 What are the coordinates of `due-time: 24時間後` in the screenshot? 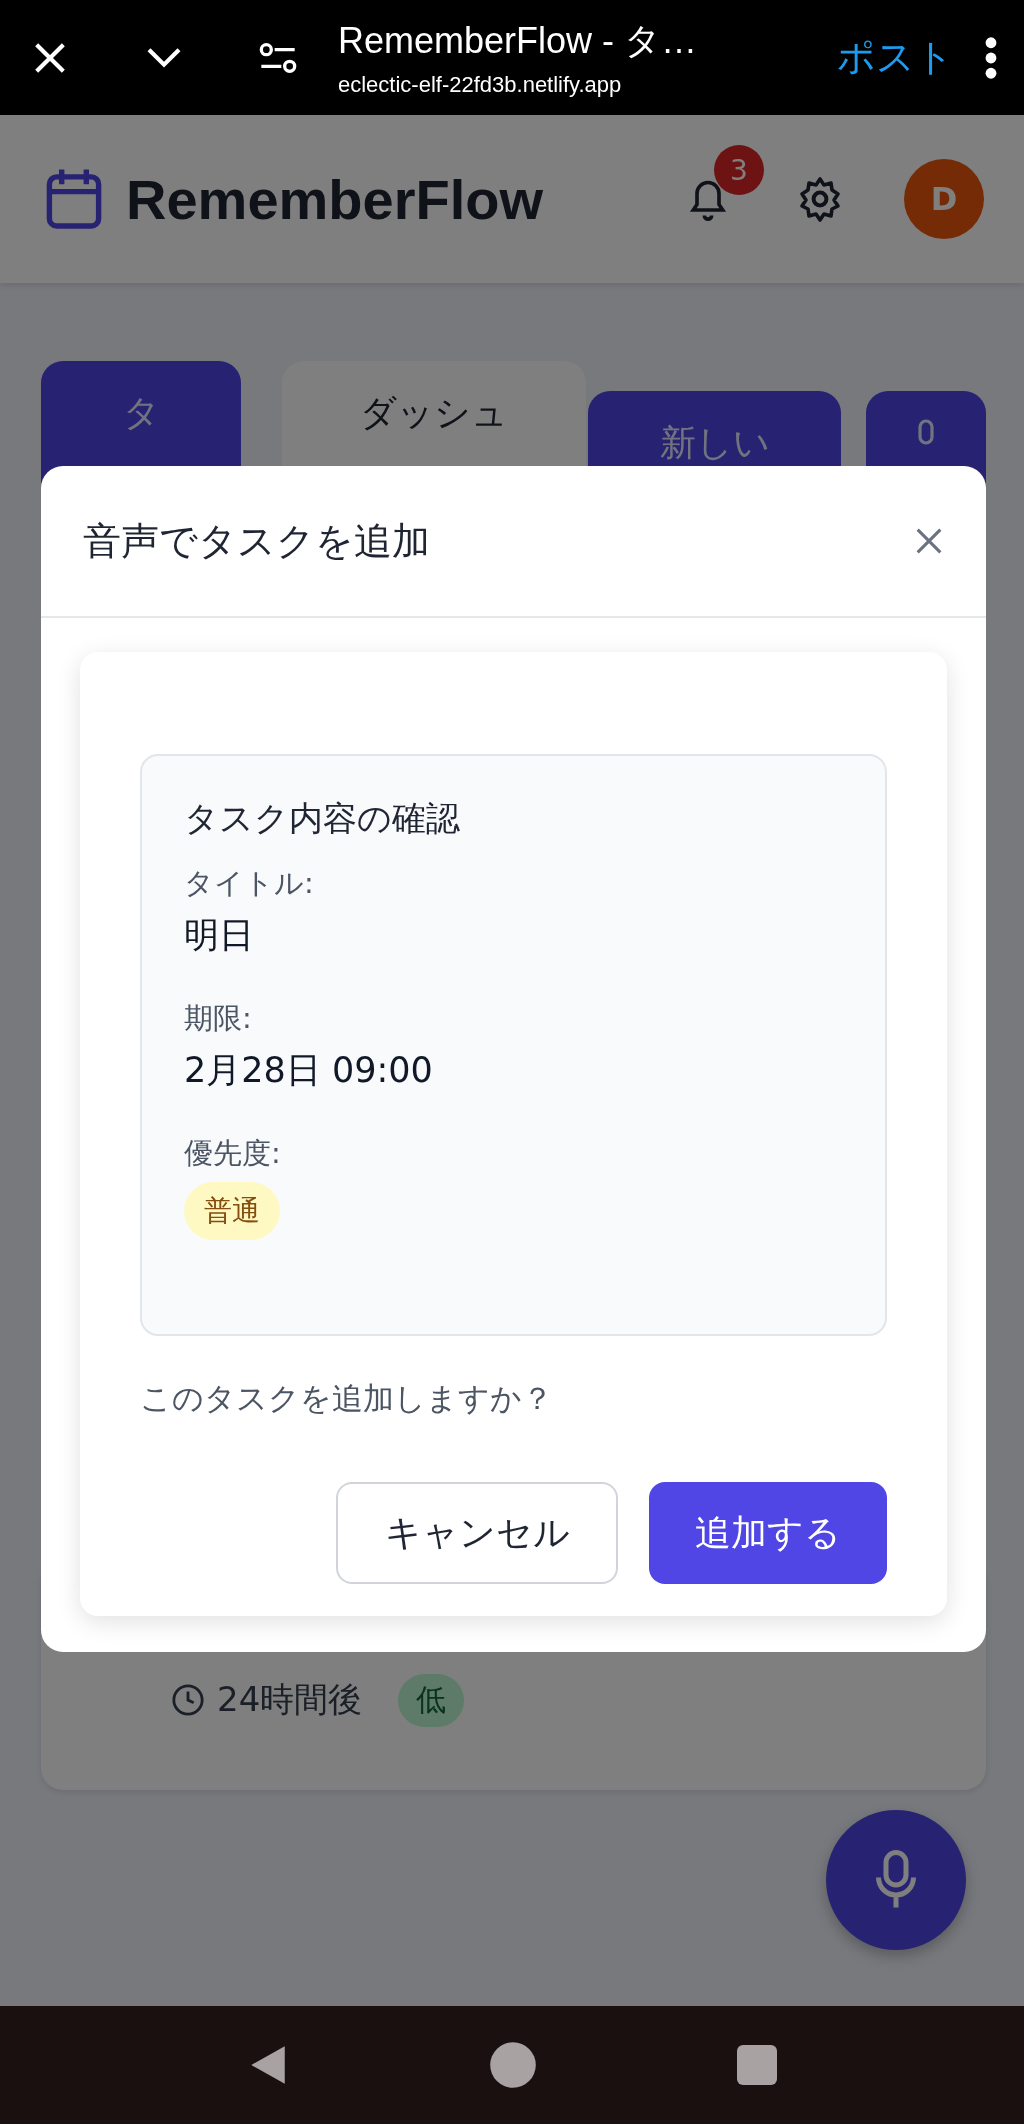 It's located at (290, 1699).